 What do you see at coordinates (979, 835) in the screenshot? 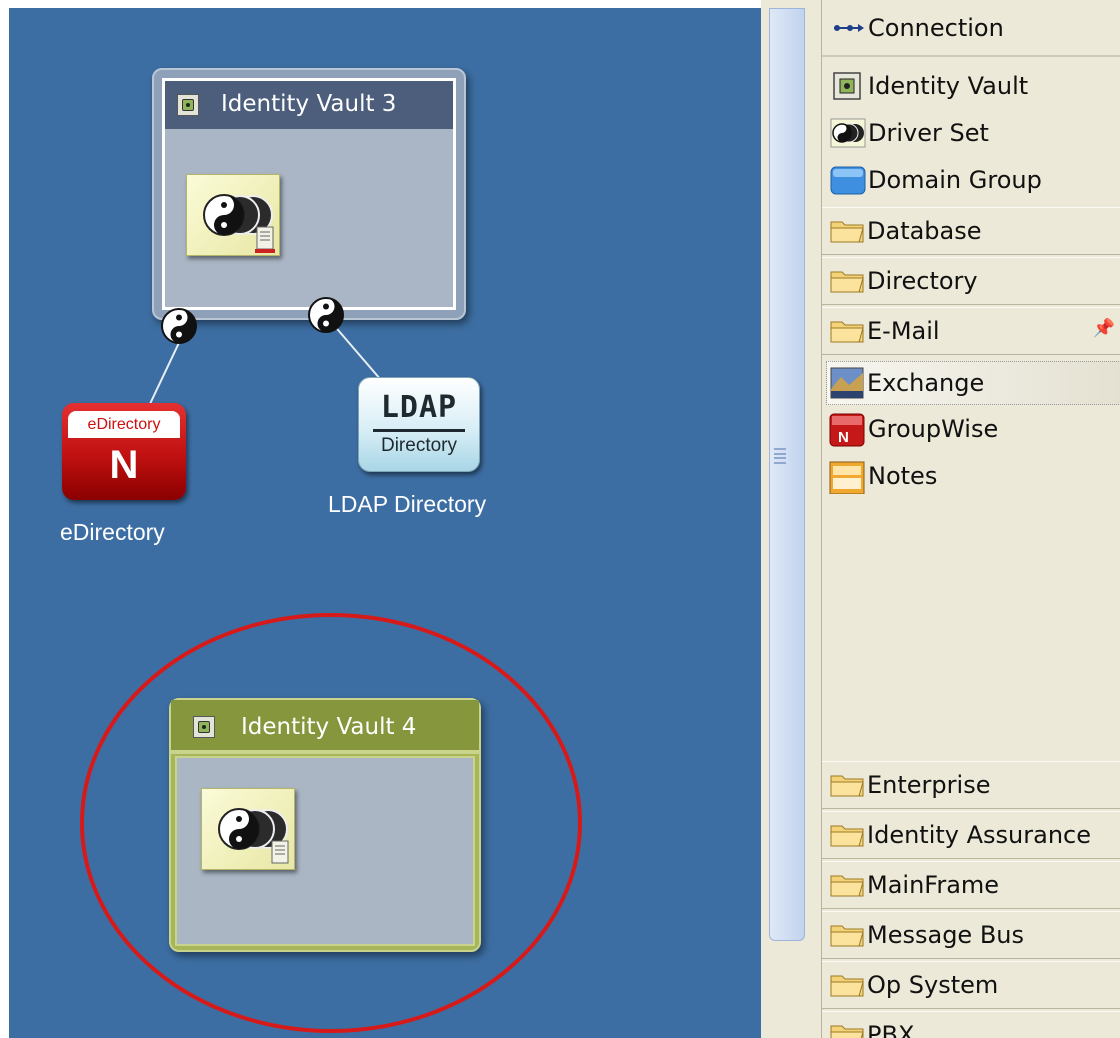
I see `category-label: Identity Assurance` at bounding box center [979, 835].